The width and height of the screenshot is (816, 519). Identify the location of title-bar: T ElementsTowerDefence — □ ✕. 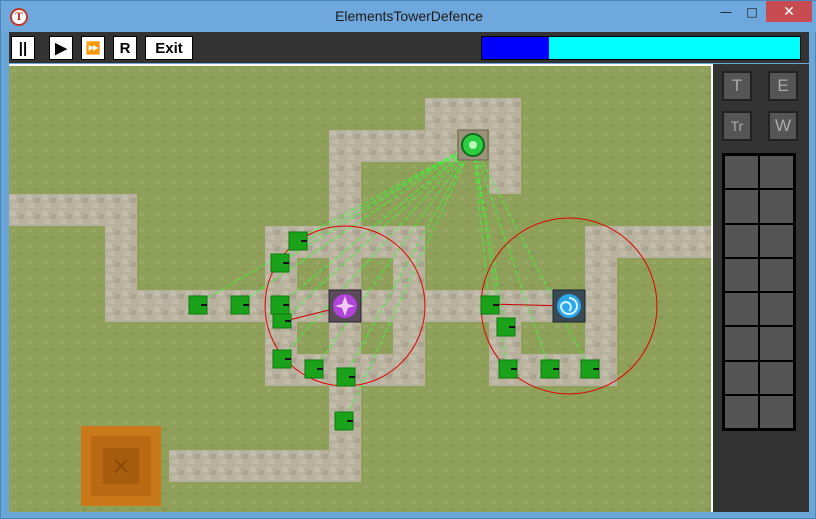
(408, 16).